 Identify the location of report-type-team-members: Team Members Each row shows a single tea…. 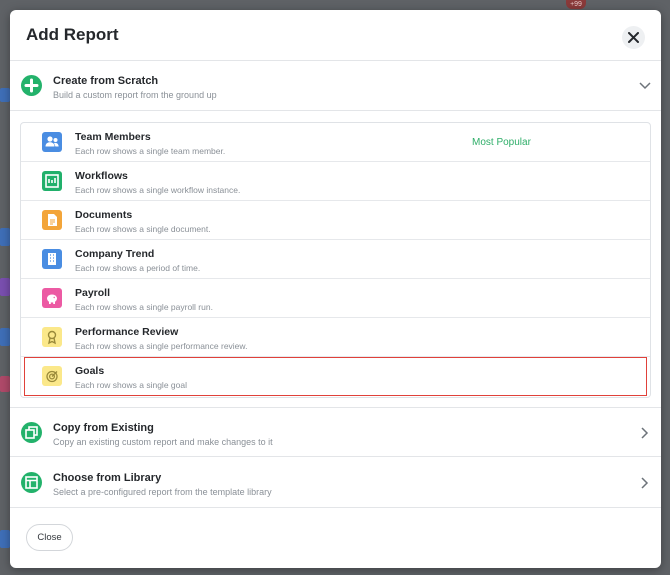
(335, 142).